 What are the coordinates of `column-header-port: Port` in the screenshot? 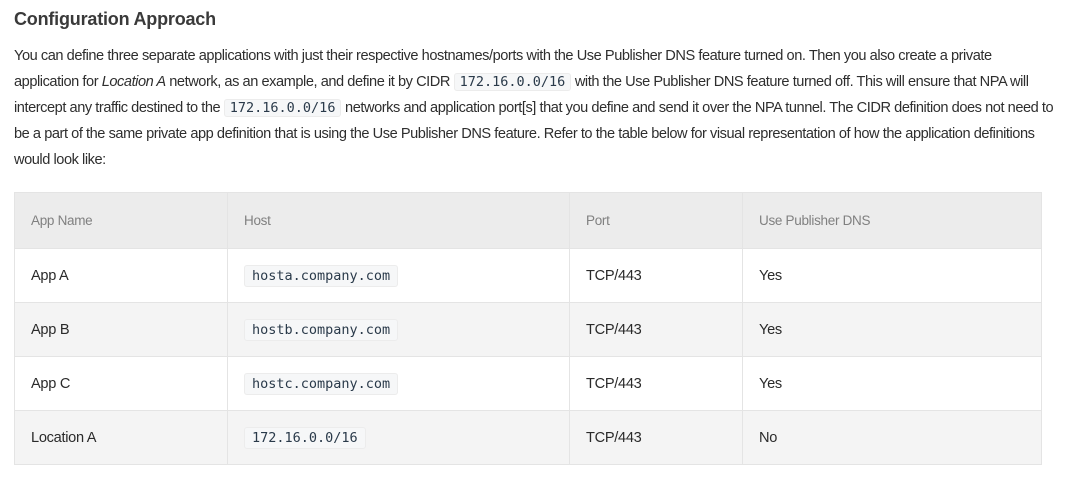 It's located at (656, 220).